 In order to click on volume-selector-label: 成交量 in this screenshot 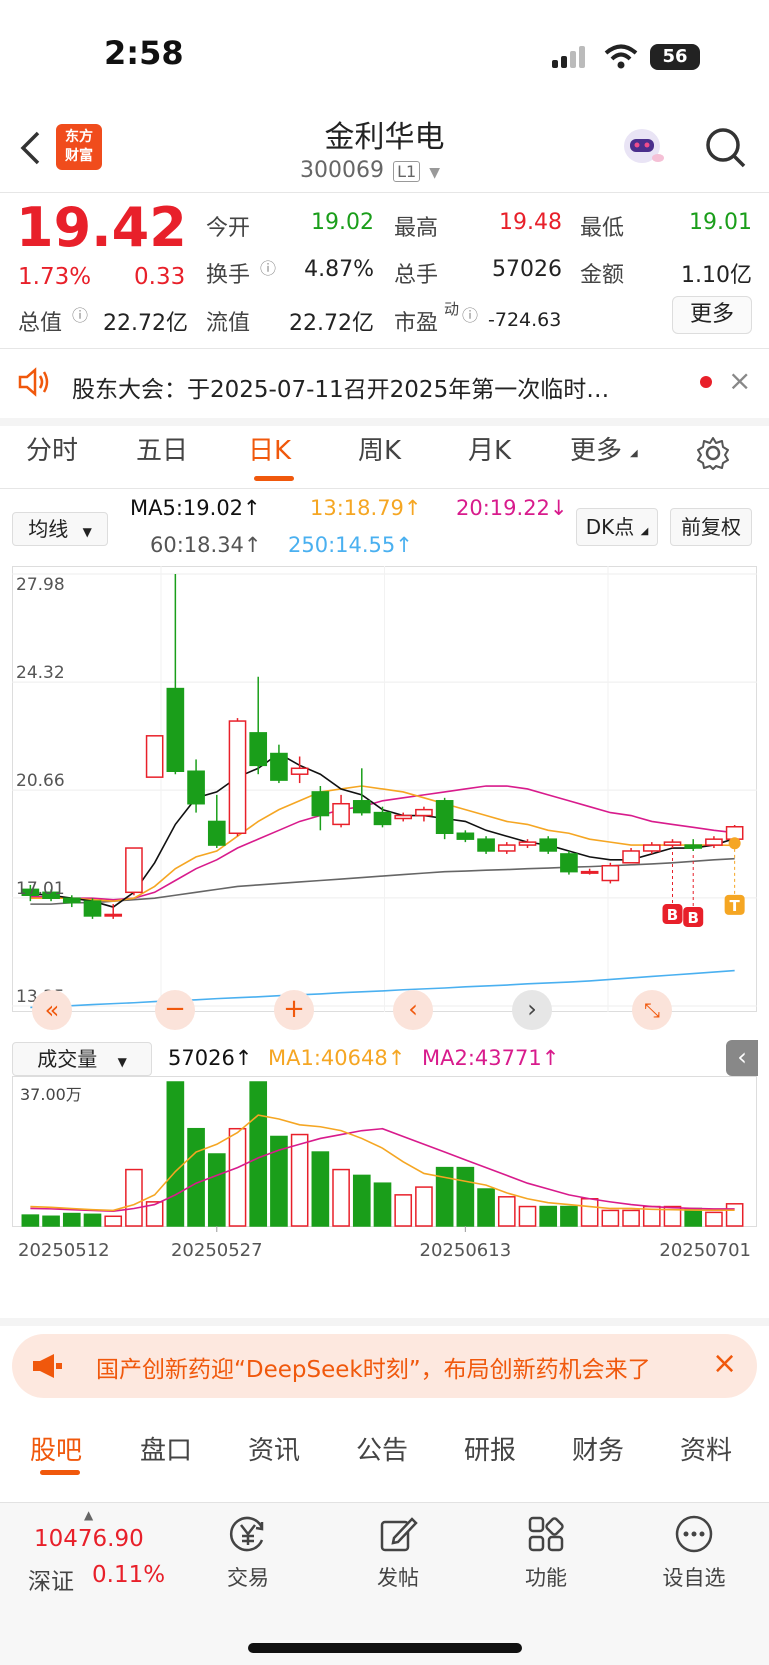, I will do `click(67, 1059)`.